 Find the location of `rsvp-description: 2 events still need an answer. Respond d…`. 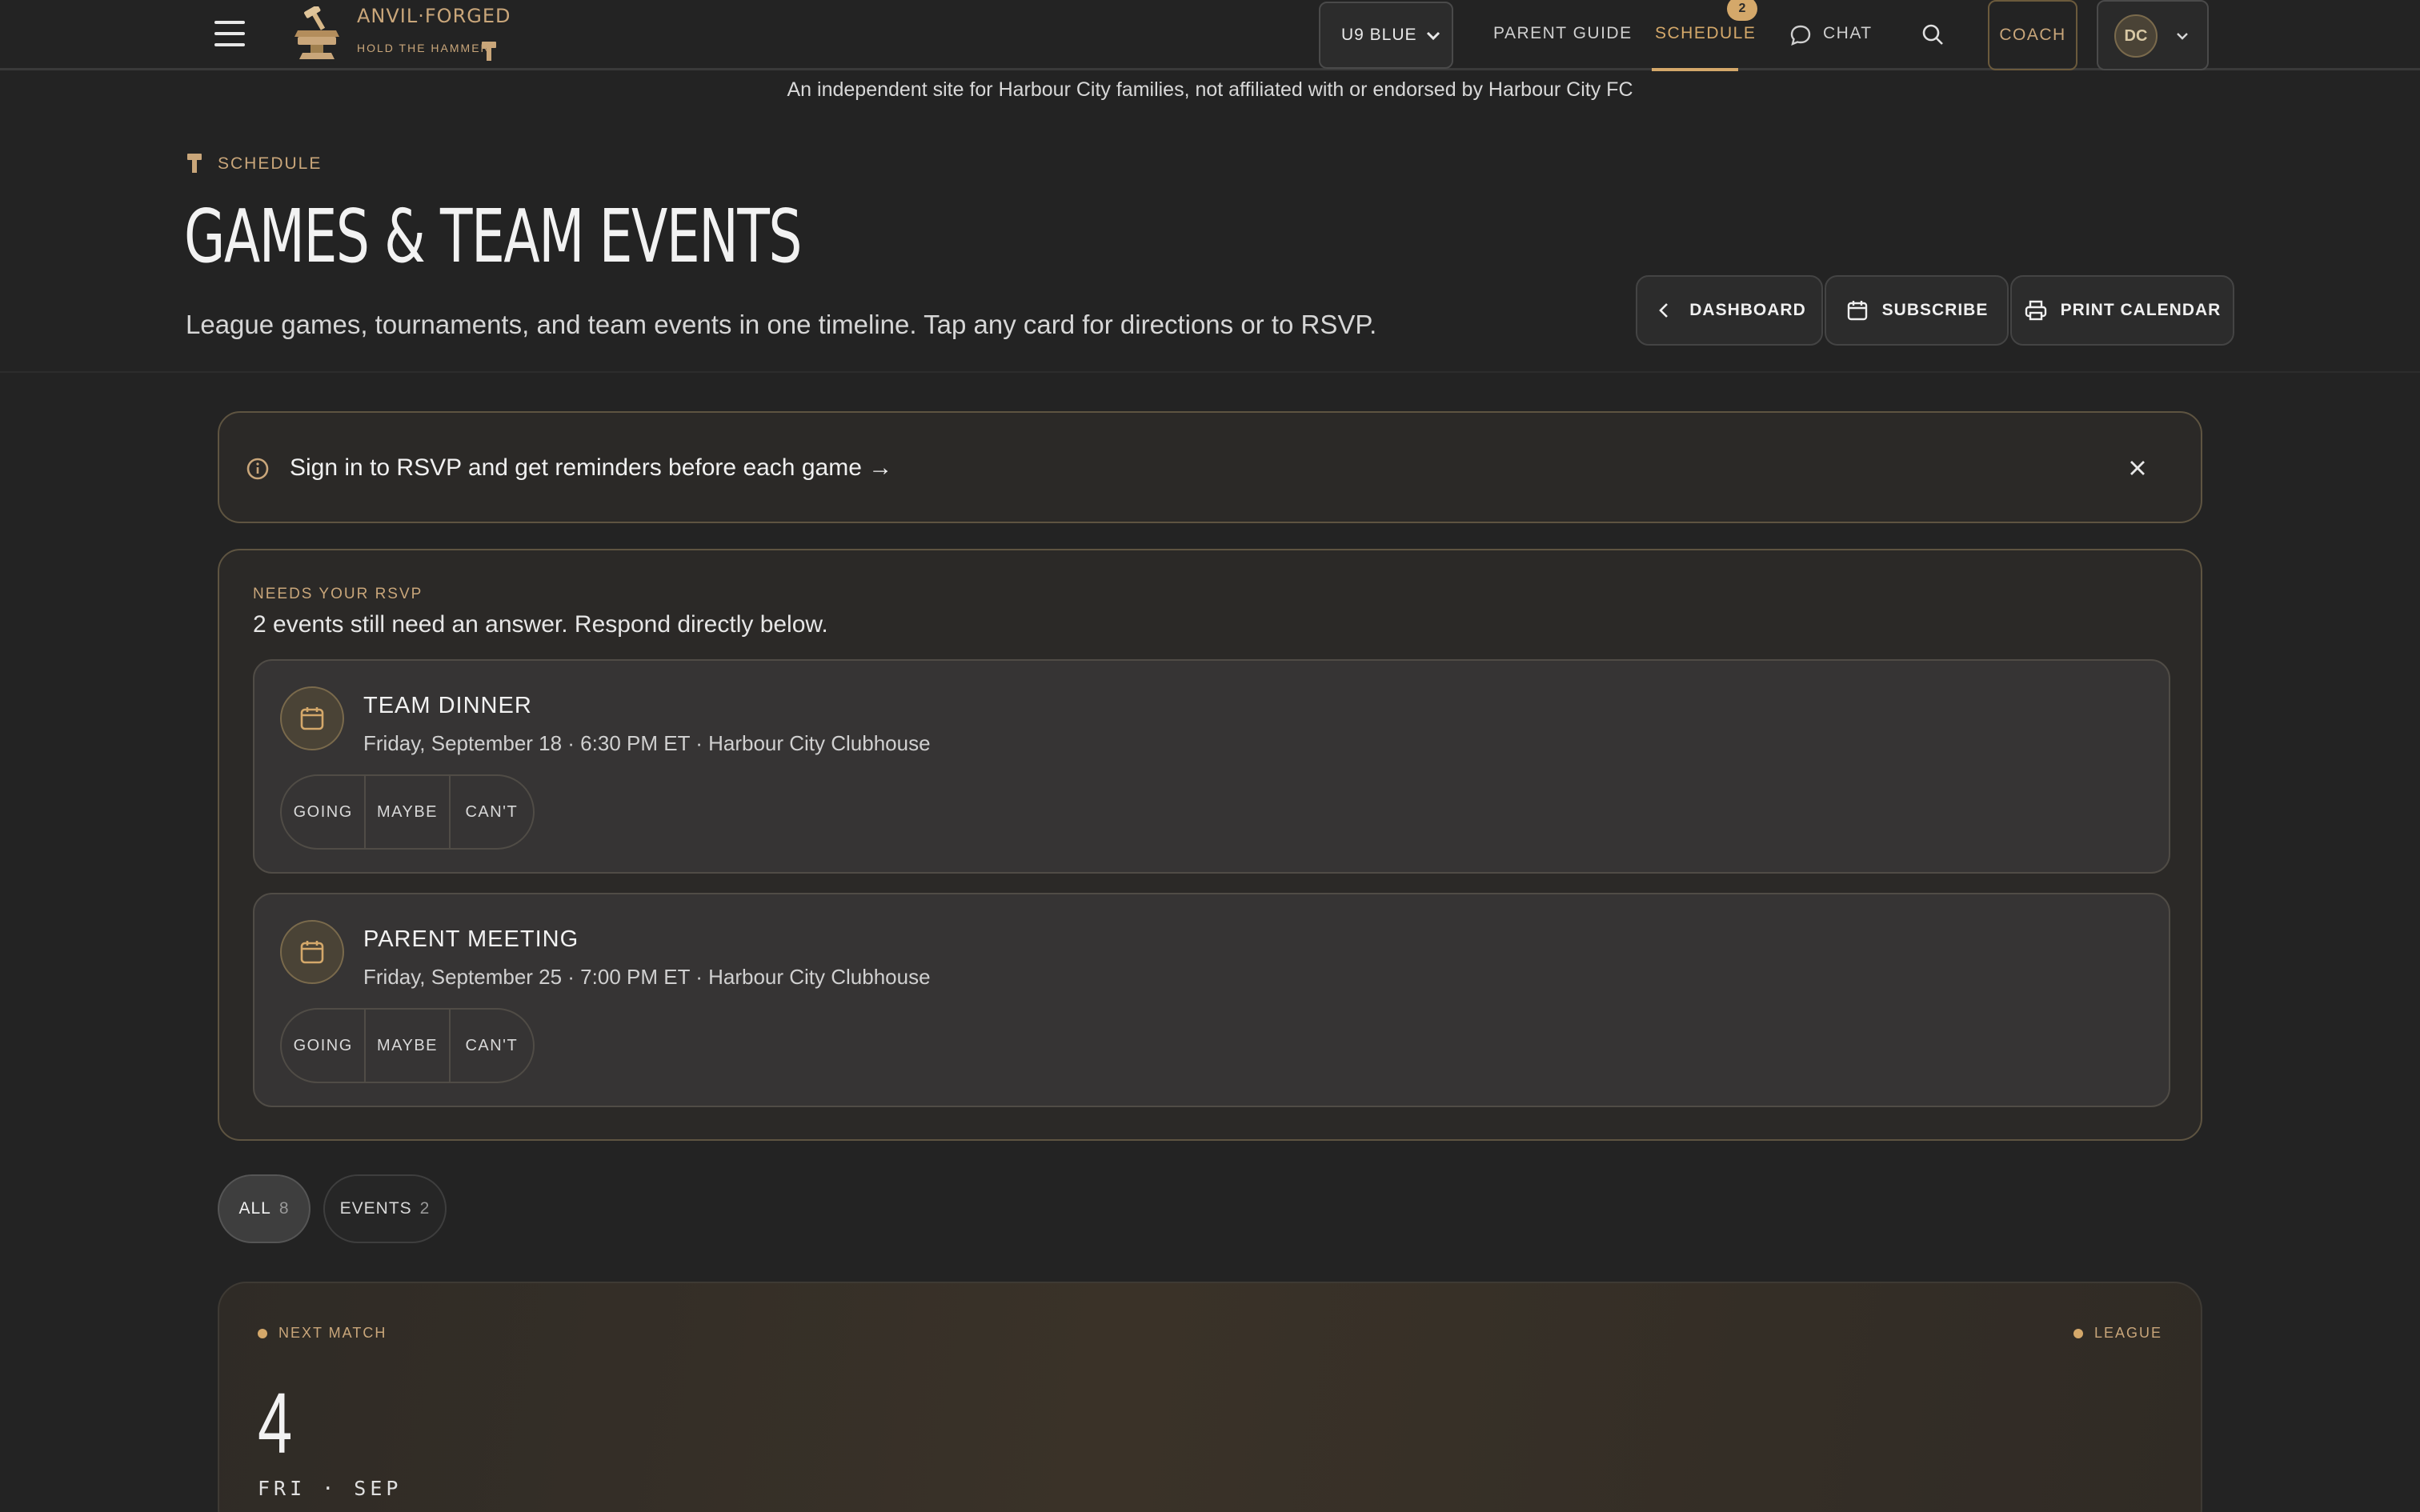

rsvp-description: 2 events still need an answer. Respond d… is located at coordinates (540, 624).